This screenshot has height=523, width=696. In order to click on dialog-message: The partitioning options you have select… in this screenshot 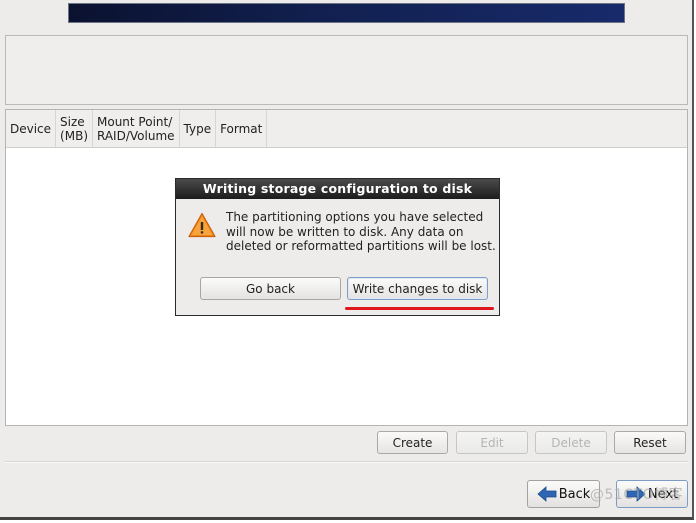, I will do `click(361, 231)`.